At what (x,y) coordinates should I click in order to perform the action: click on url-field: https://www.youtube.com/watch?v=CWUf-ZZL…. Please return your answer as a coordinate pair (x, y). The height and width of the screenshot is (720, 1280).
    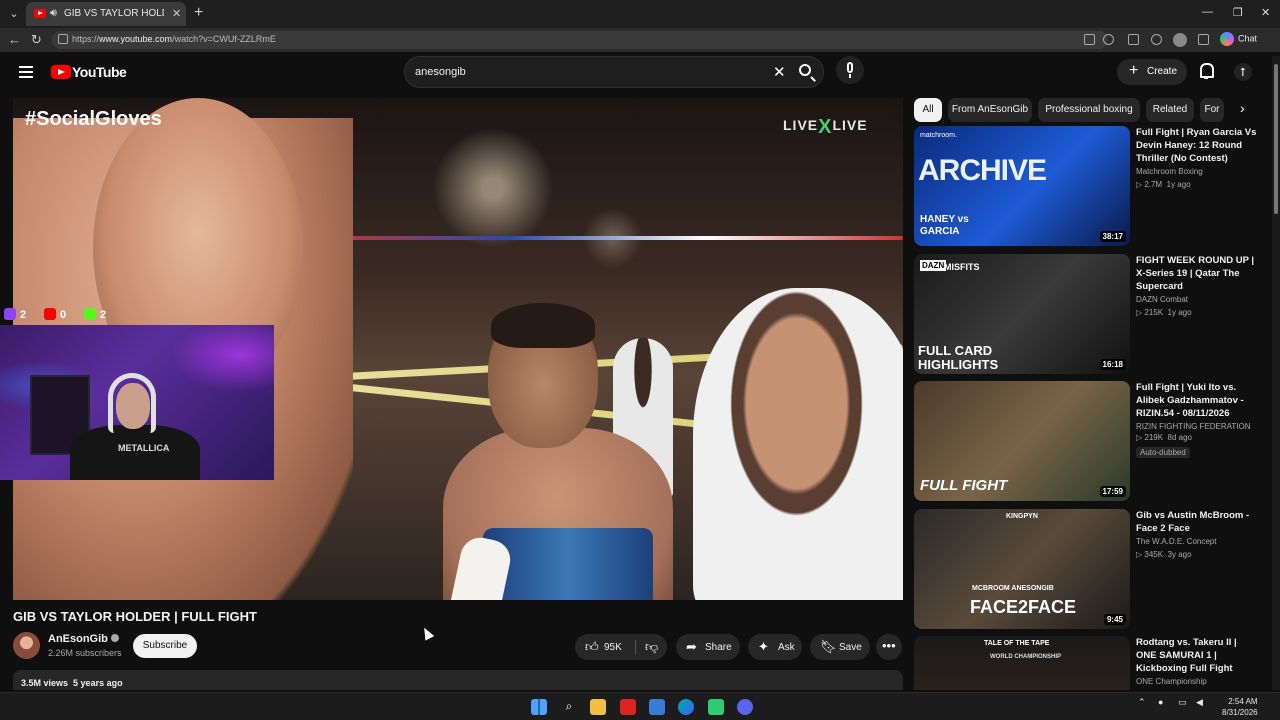
    Looking at the image, I should click on (580, 40).